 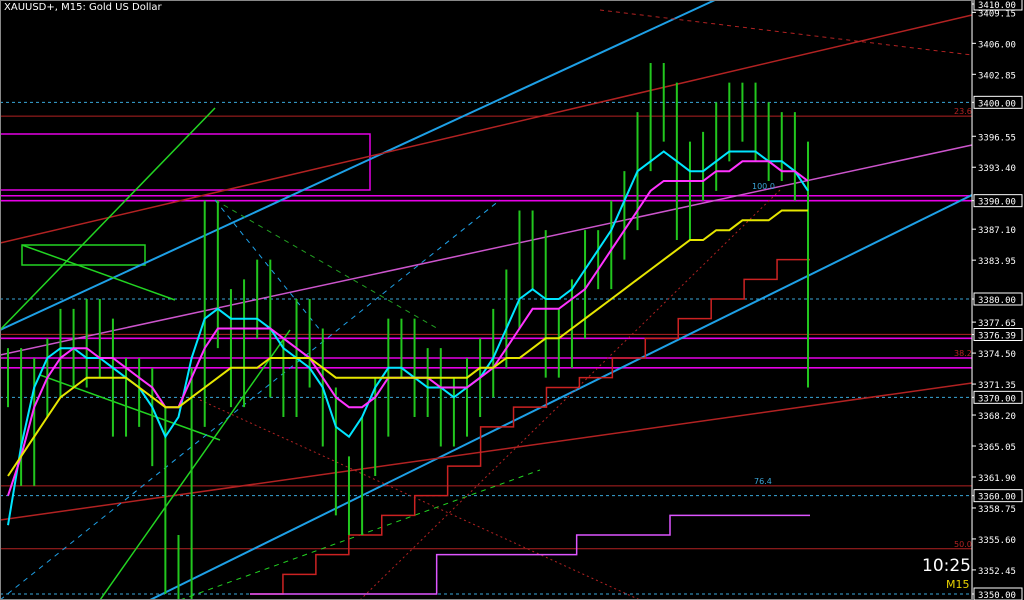 I want to click on y-tick-label: 3387.10, so click(x=997, y=231).